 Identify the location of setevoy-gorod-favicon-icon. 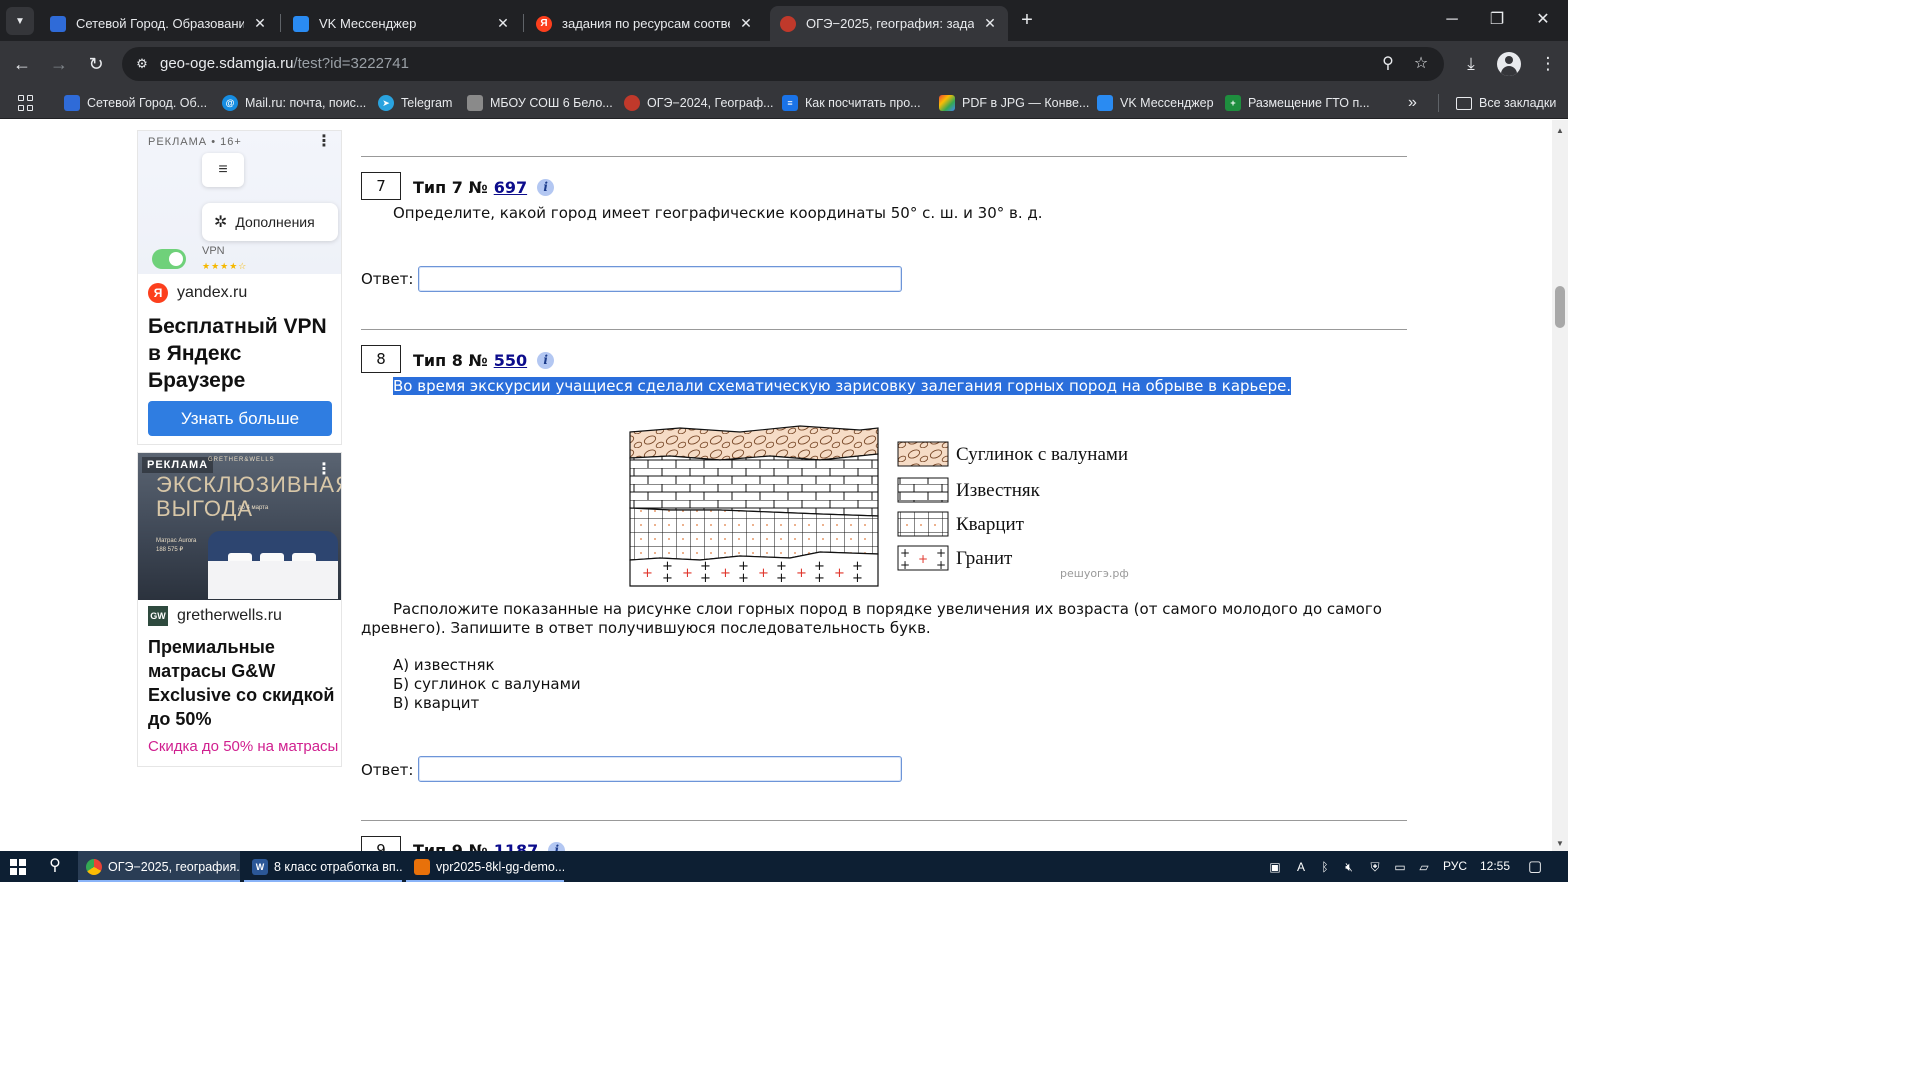
(58, 23).